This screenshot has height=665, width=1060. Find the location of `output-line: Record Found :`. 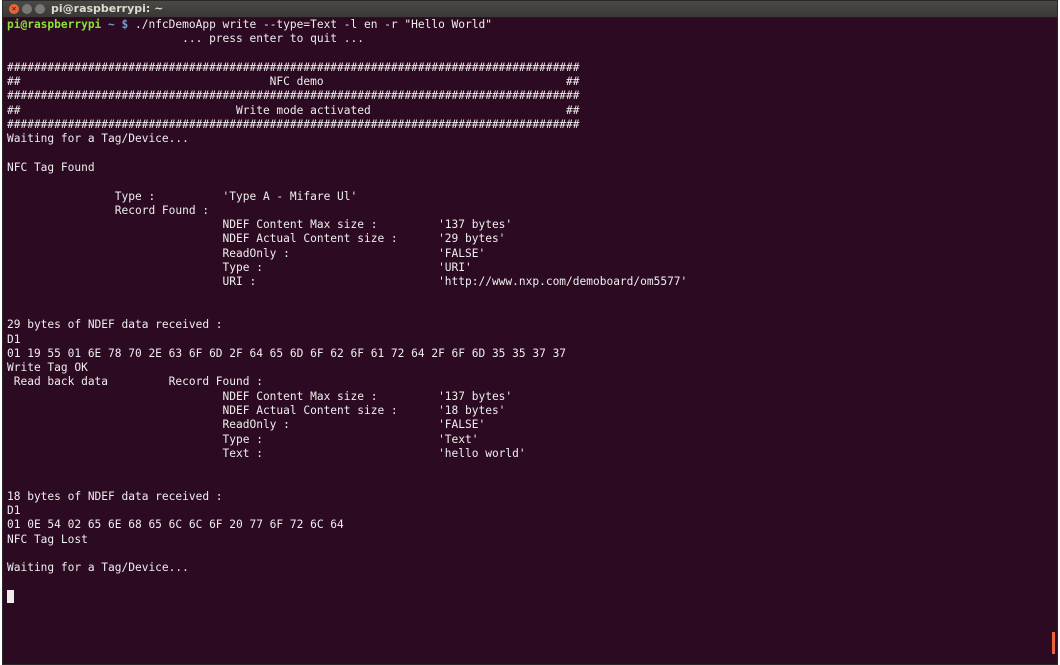

output-line: Record Found : is located at coordinates (108, 210).